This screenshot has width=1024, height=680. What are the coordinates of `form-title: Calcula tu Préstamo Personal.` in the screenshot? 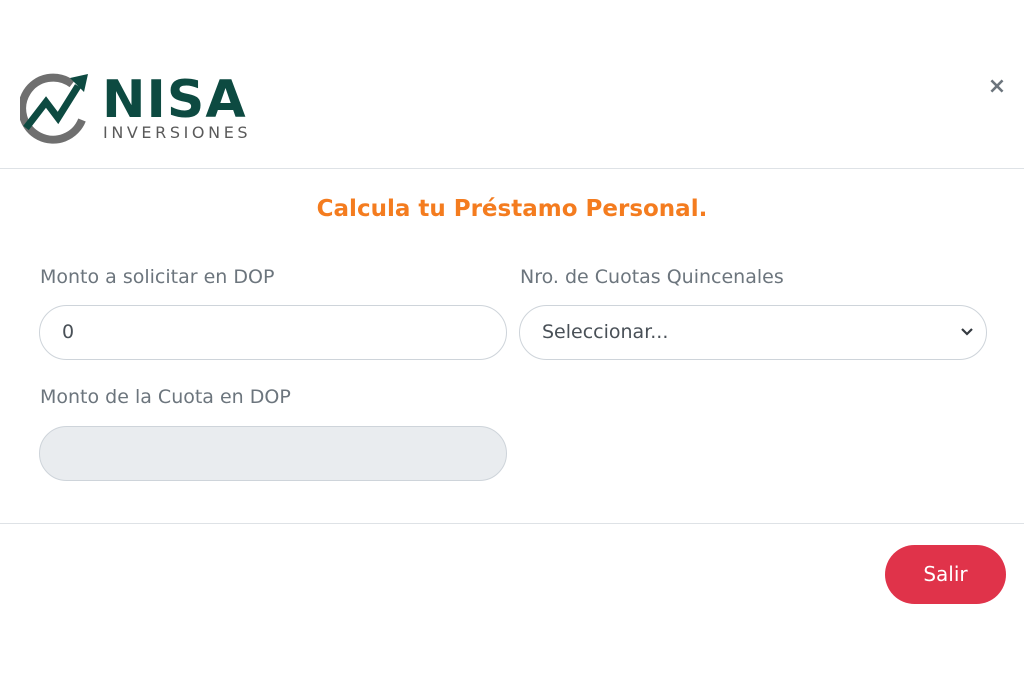 It's located at (512, 209).